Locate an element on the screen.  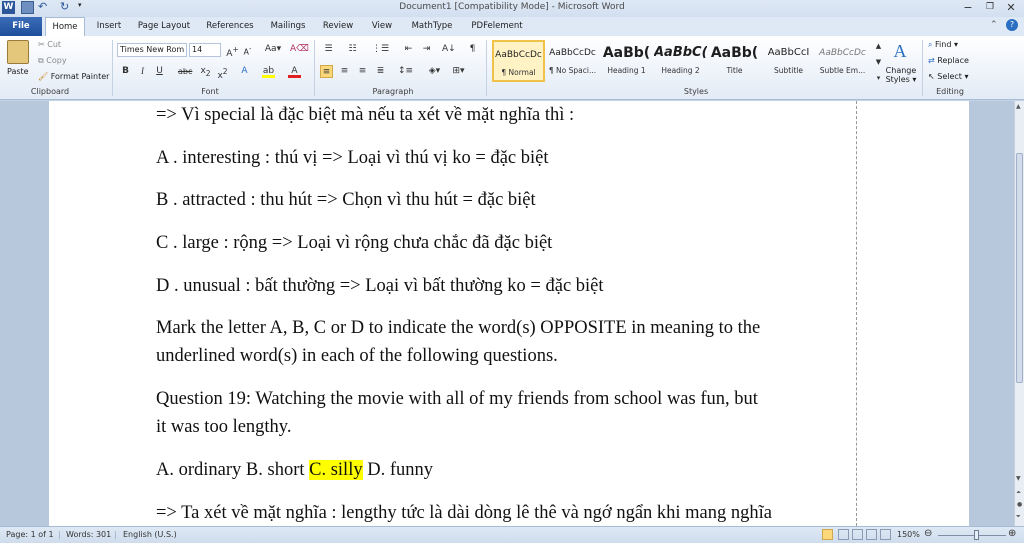
clear-formatting-icon: A⌫ is located at coordinates (299, 49).